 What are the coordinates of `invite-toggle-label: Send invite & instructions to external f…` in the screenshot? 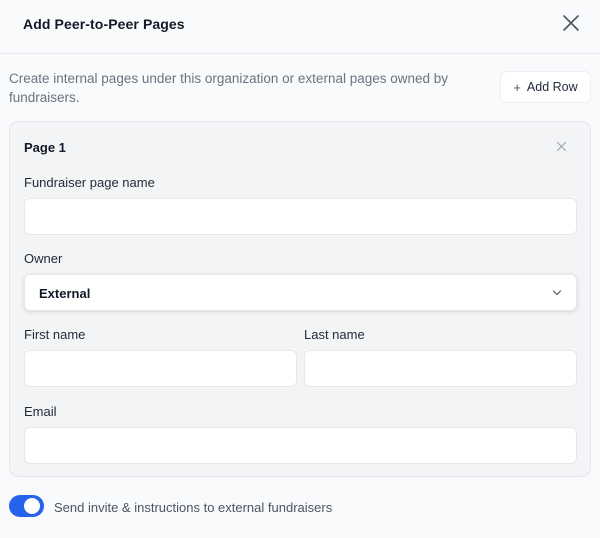 It's located at (193, 507).